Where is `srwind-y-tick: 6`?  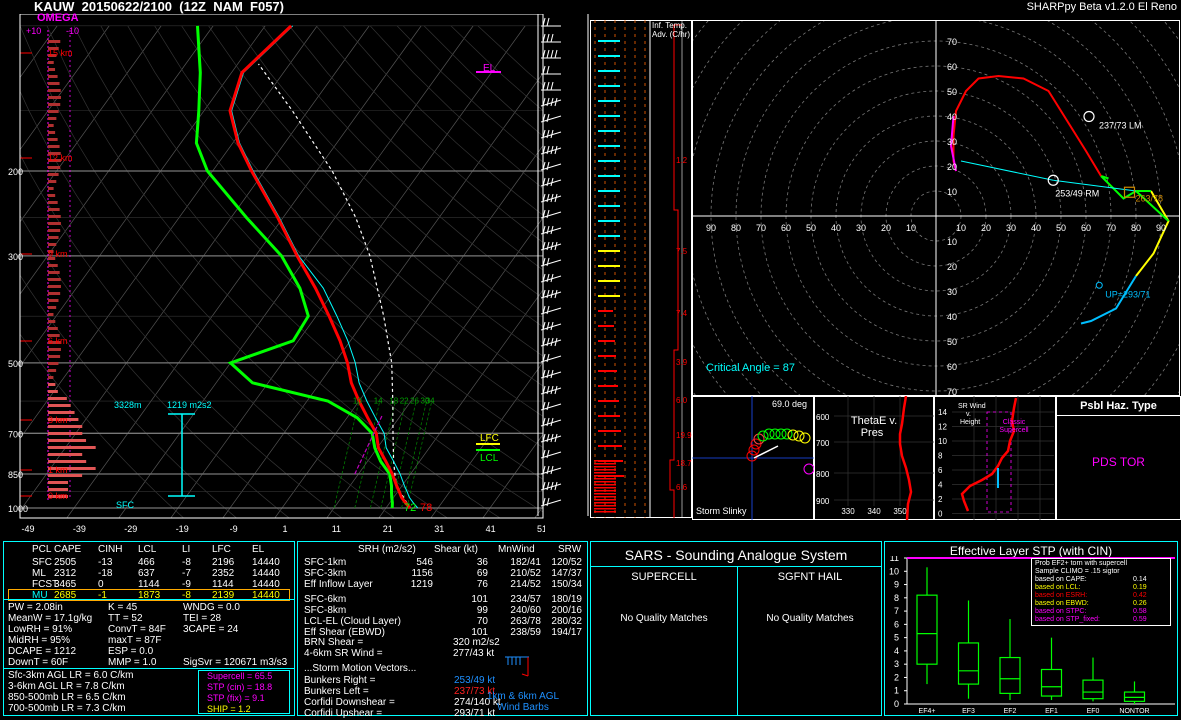 srwind-y-tick: 6 is located at coordinates (940, 470).